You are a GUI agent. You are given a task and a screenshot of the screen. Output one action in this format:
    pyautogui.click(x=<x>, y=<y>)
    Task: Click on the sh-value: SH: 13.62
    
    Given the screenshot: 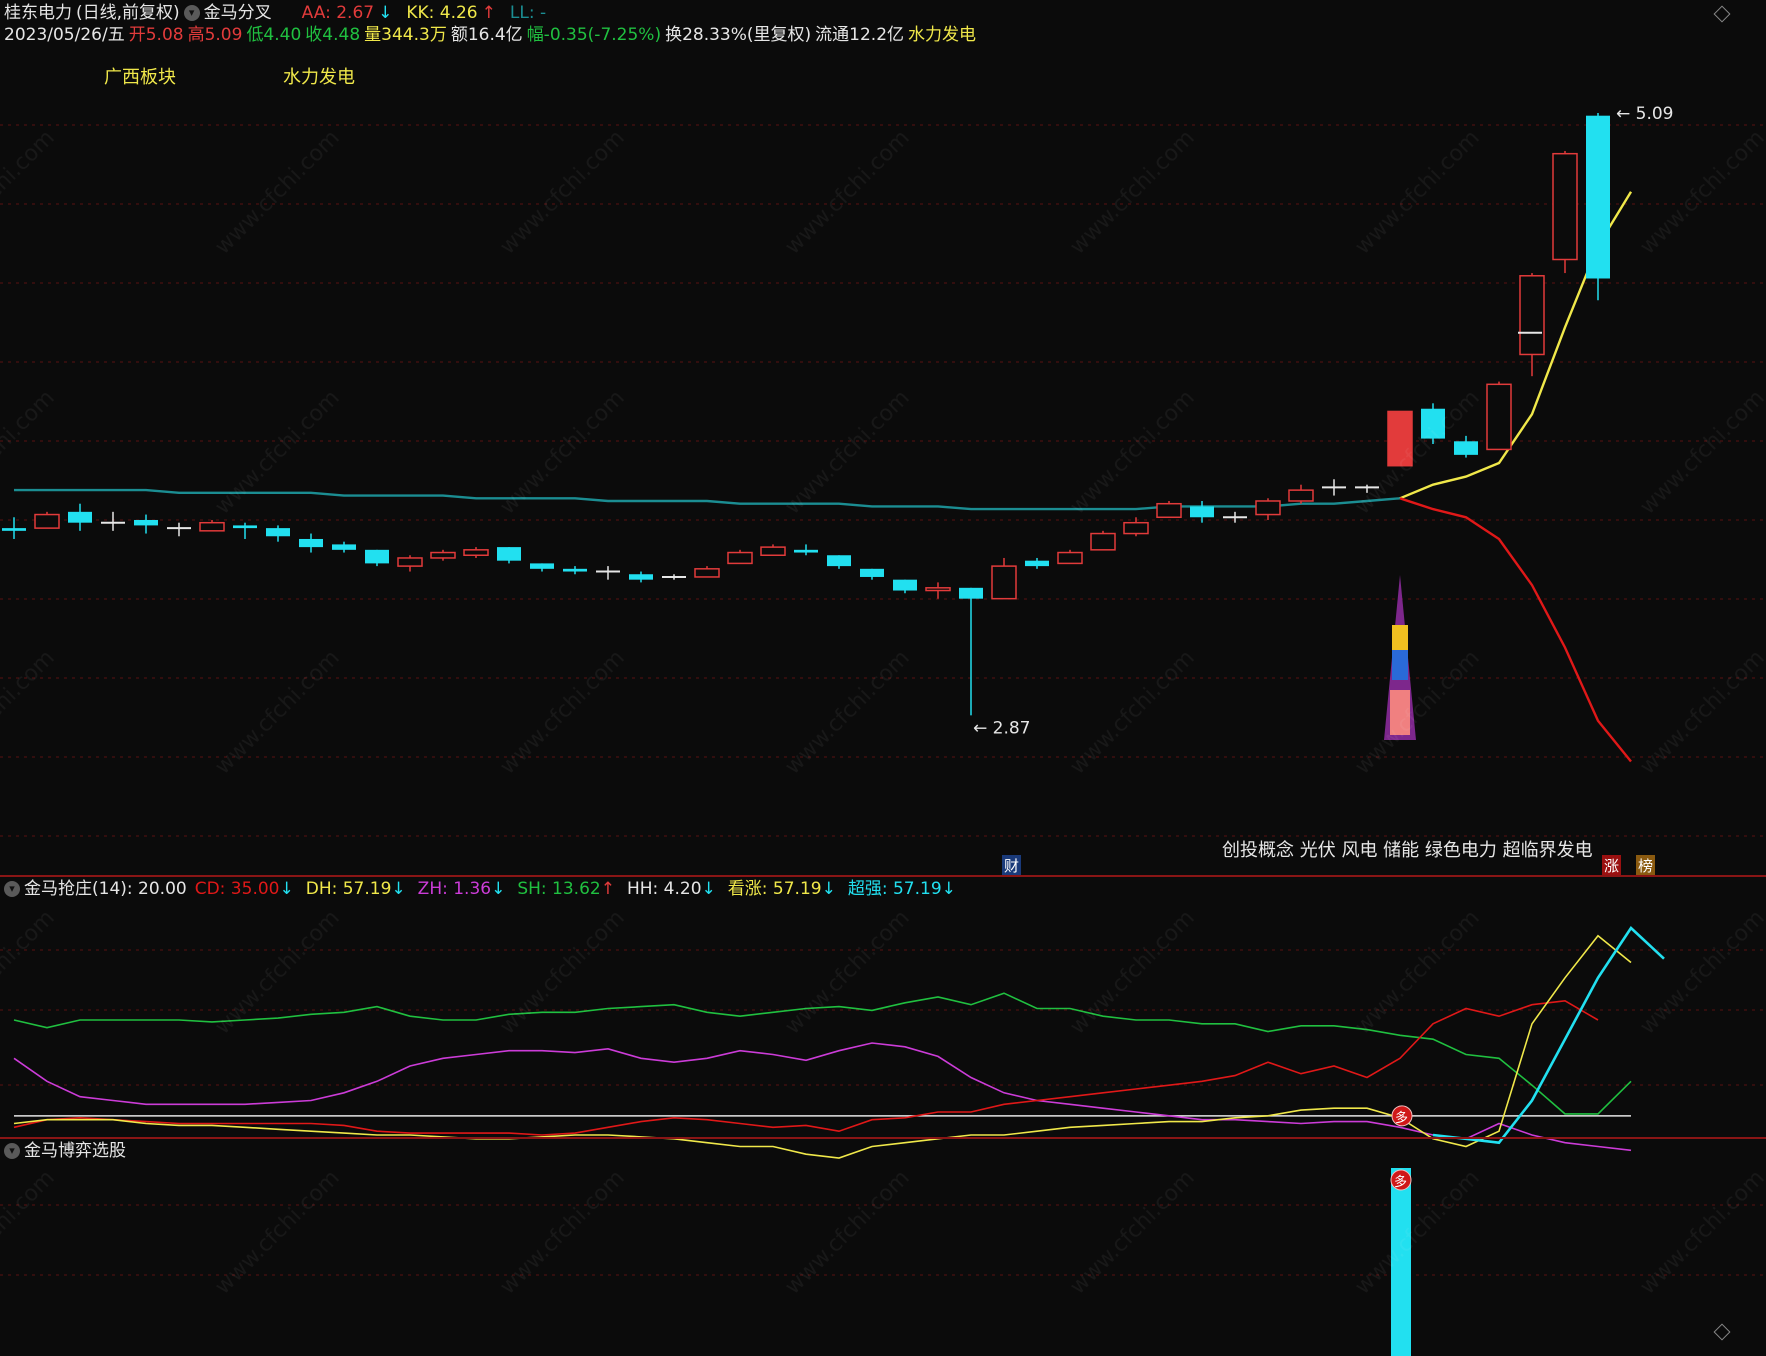 What is the action you would take?
    pyautogui.click(x=559, y=889)
    